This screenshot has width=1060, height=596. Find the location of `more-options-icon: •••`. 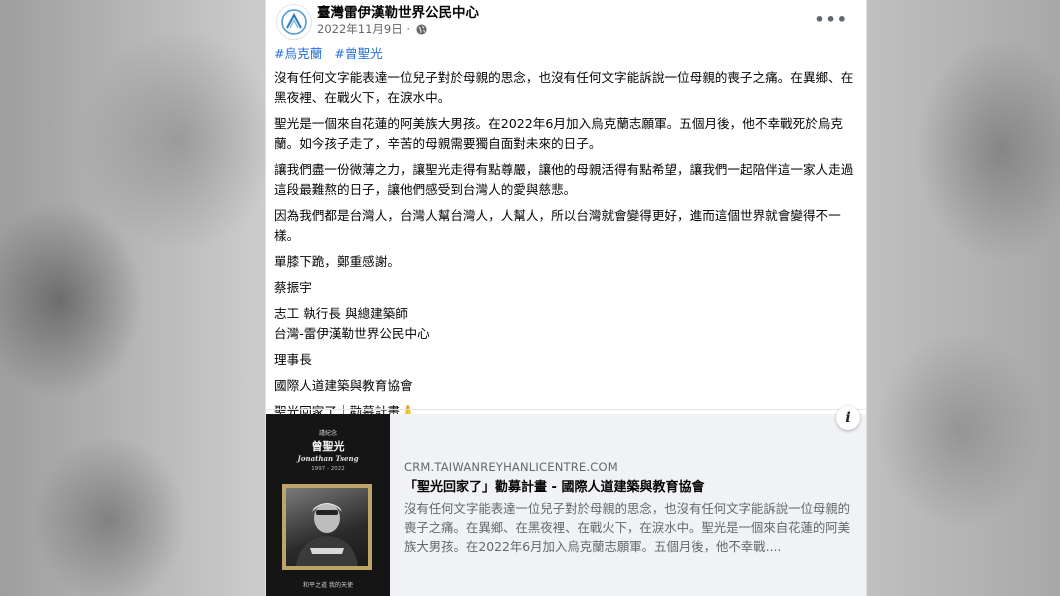

more-options-icon: ••• is located at coordinates (831, 19).